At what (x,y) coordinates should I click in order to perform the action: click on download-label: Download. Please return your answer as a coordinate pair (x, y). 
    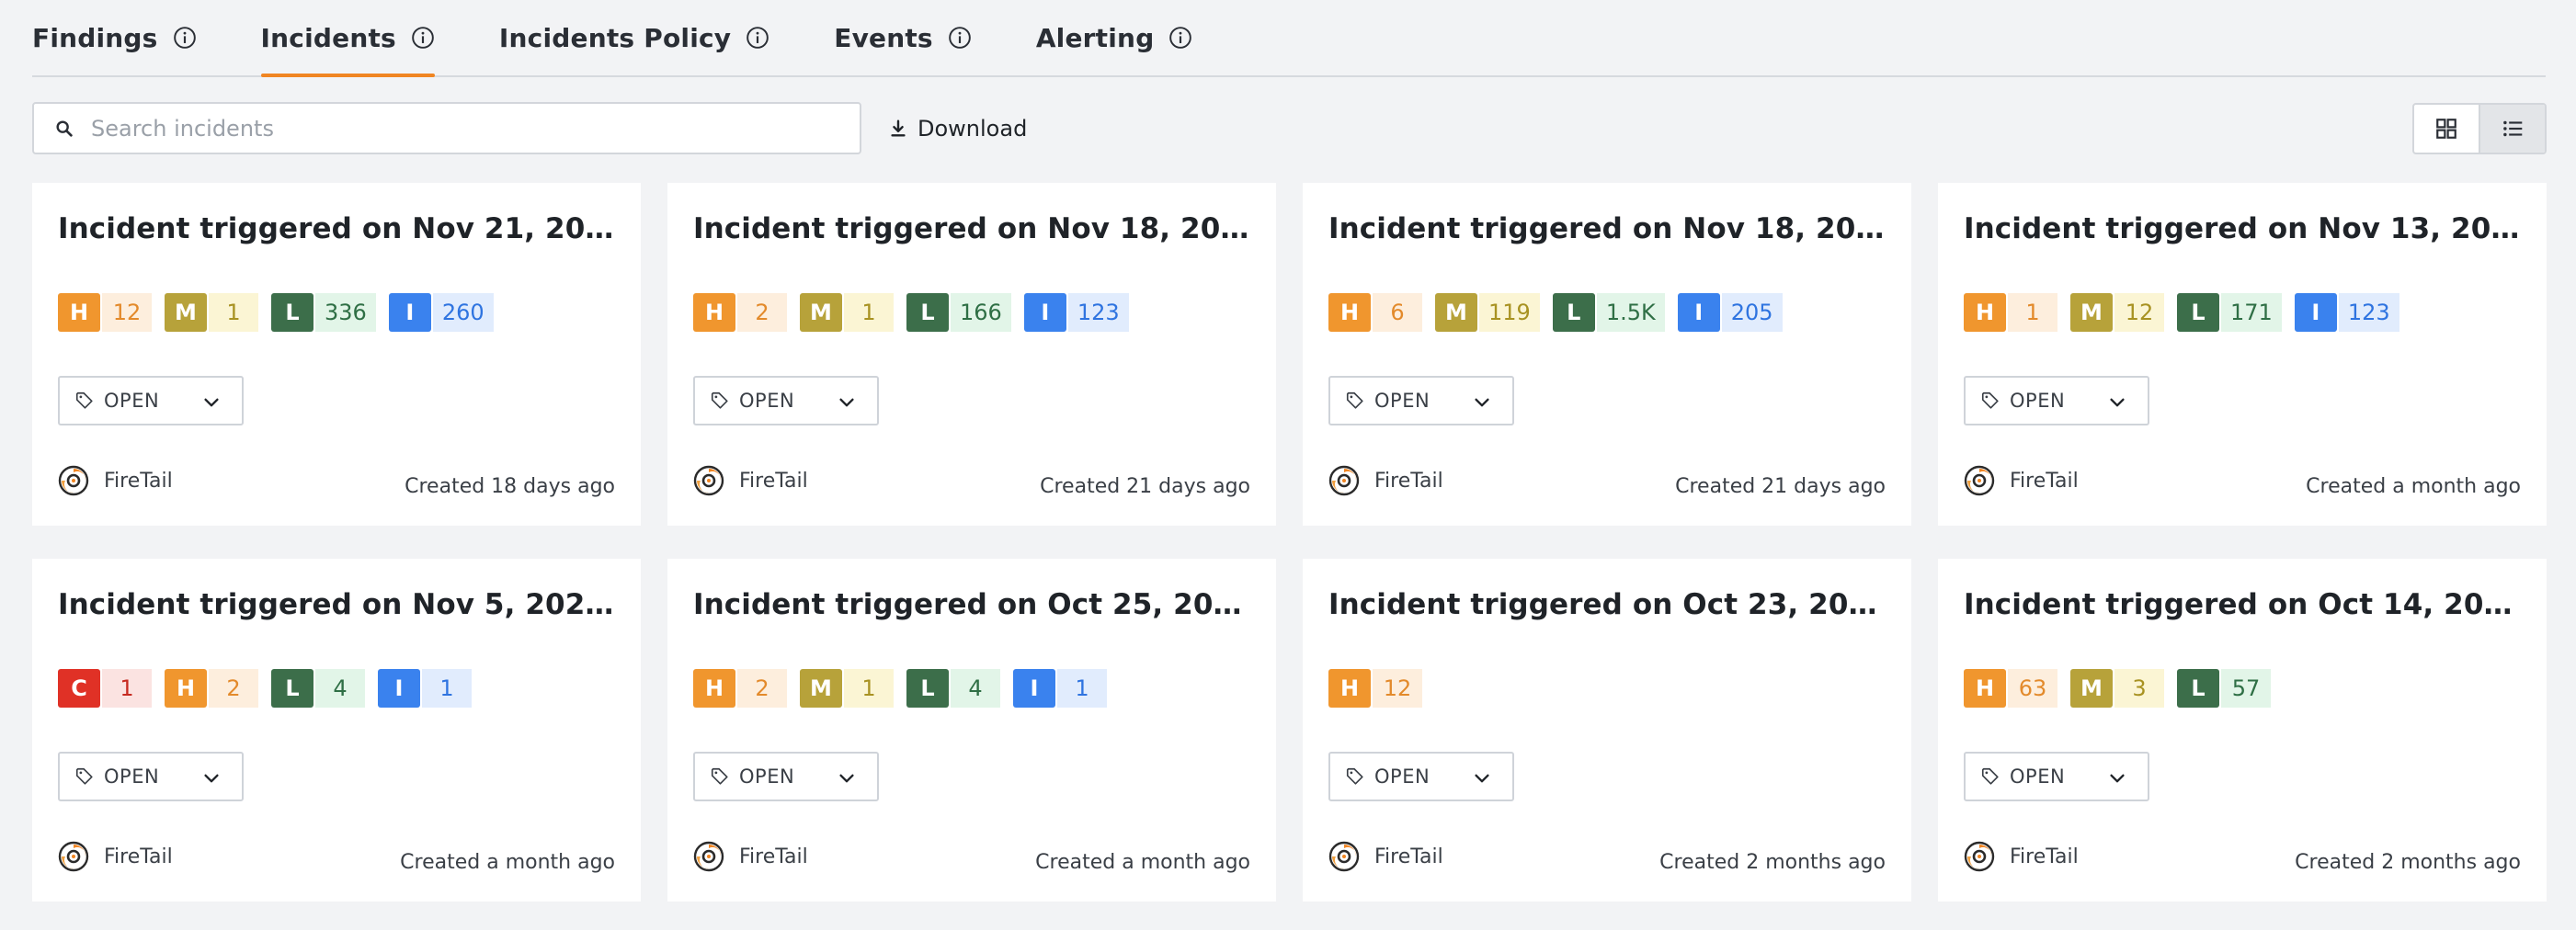
    Looking at the image, I should click on (973, 129).